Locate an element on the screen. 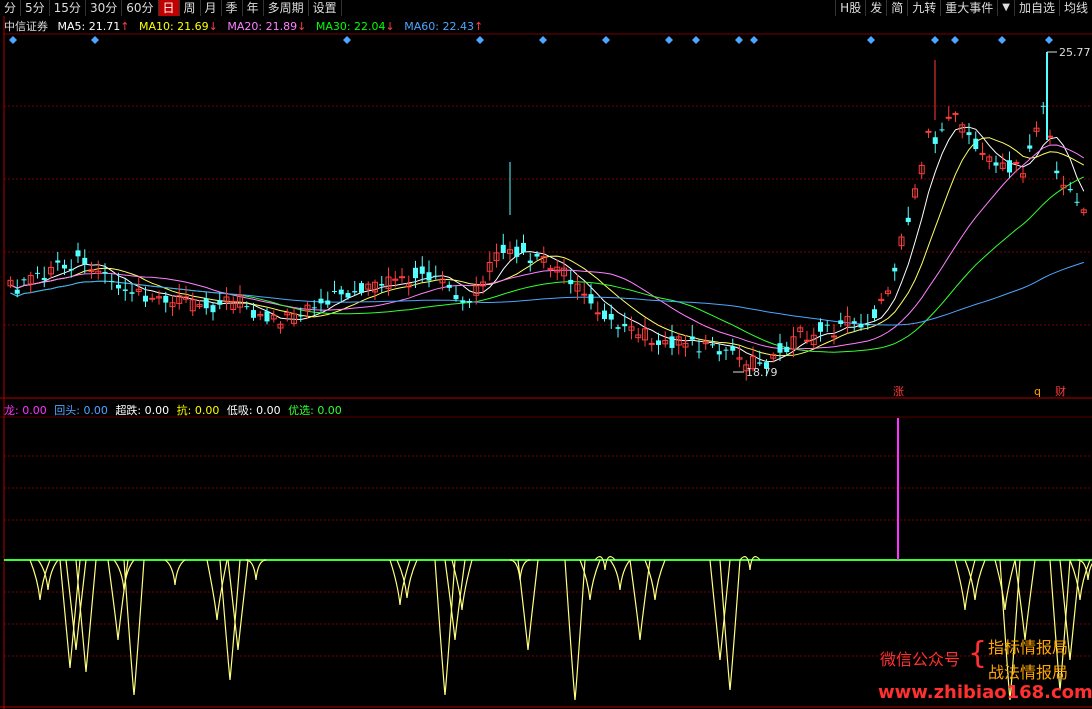 This screenshot has height=709, width=1092. period-tab-60min: 60分 is located at coordinates (140, 8).